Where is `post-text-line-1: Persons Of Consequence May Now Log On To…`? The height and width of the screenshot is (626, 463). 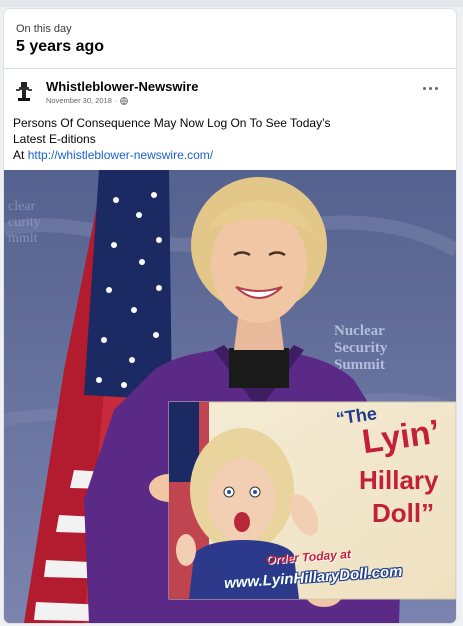
post-text-line-1: Persons Of Consequence May Now Log On To… is located at coordinates (172, 123).